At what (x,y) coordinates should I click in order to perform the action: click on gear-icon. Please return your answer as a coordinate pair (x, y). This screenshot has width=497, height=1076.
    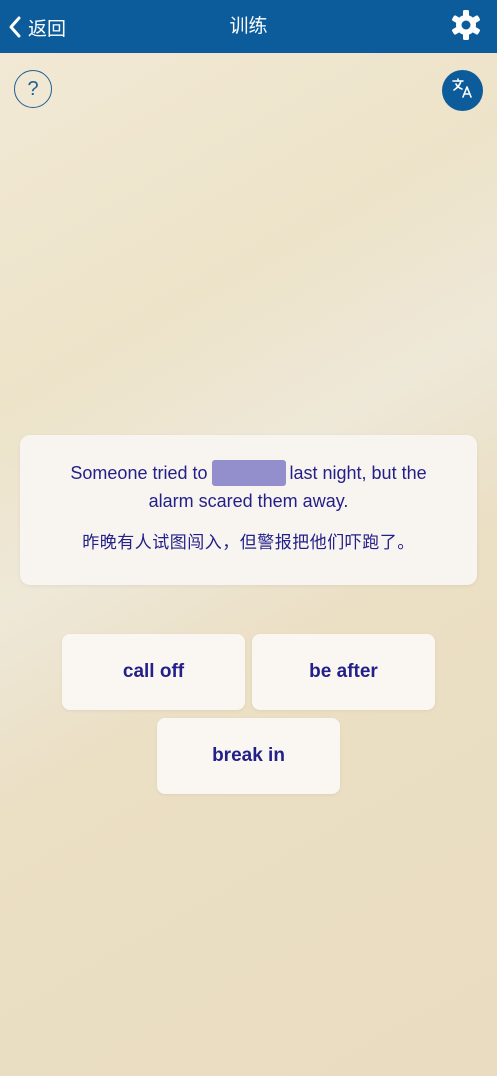
    Looking at the image, I should click on (466, 27).